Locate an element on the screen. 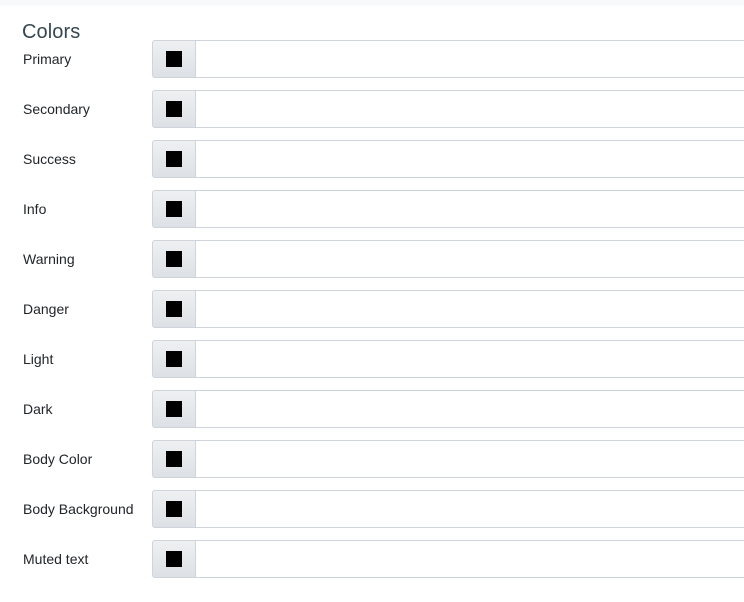 The image size is (744, 602). color-row-secondary: Secondary is located at coordinates (372, 115).